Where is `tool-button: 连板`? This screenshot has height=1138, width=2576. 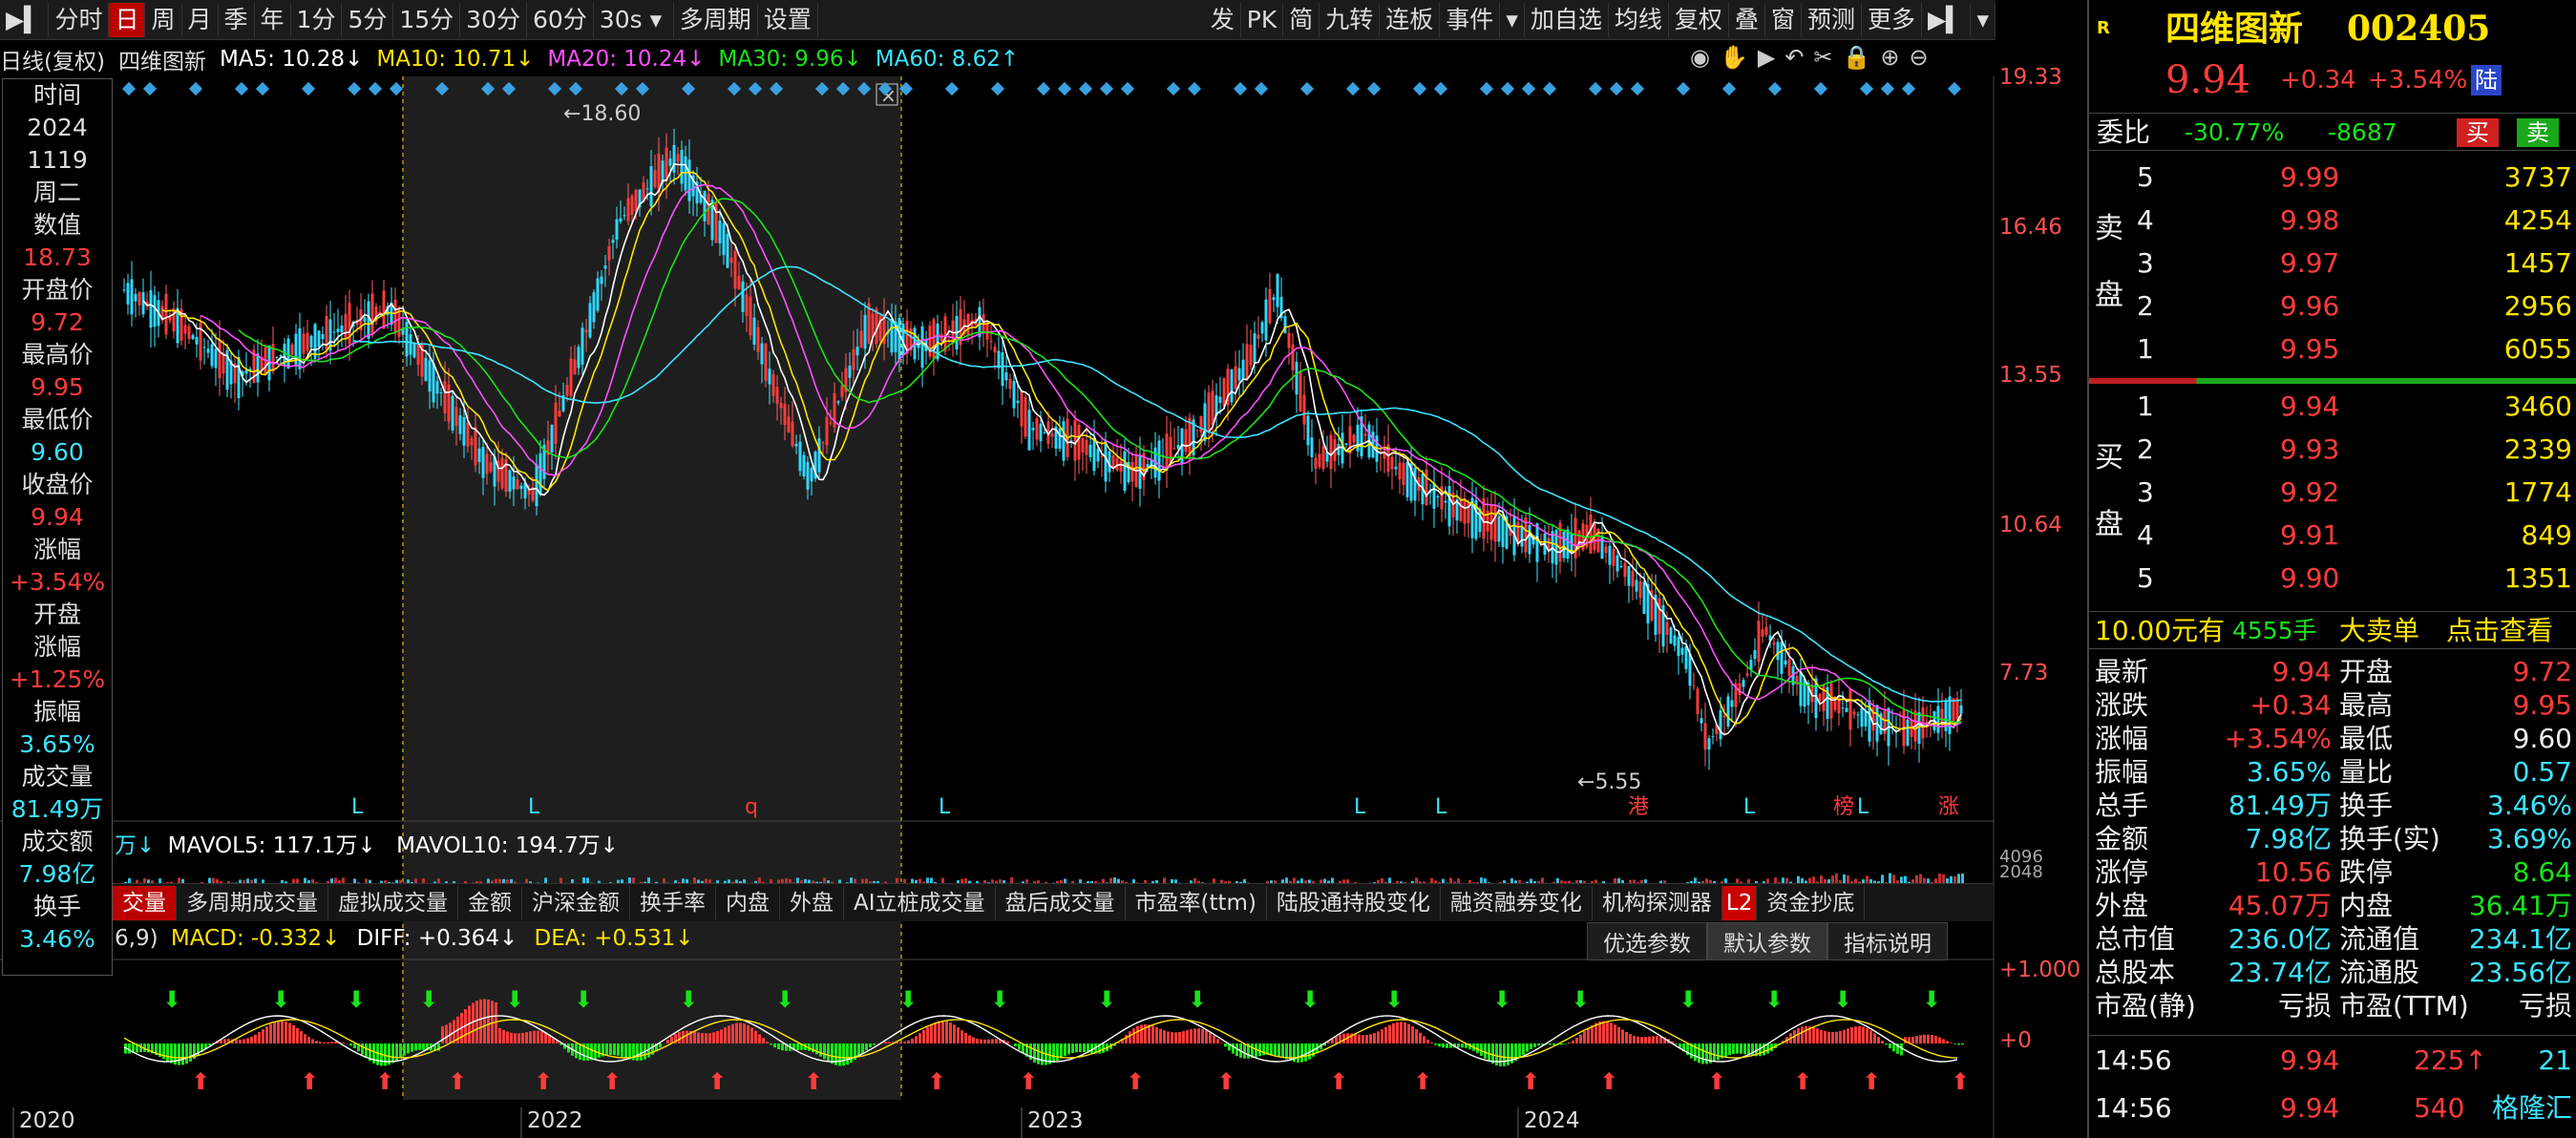
tool-button: 连板 is located at coordinates (1410, 19).